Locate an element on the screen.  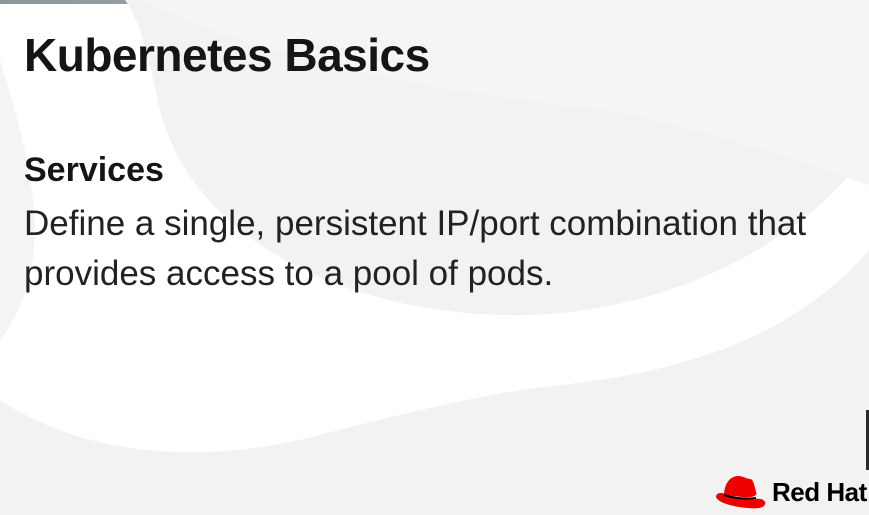
red-hat-logo: Red Hat is located at coordinates (789, 492).